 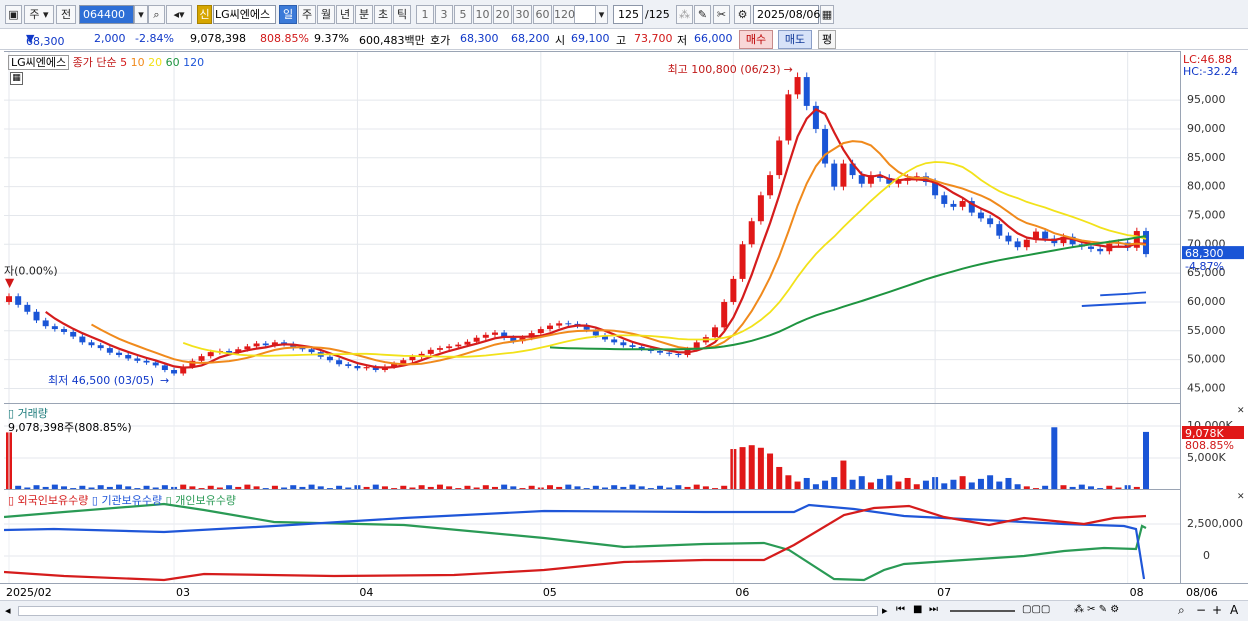 I want to click on calendar-icon: ▦, so click(x=827, y=14).